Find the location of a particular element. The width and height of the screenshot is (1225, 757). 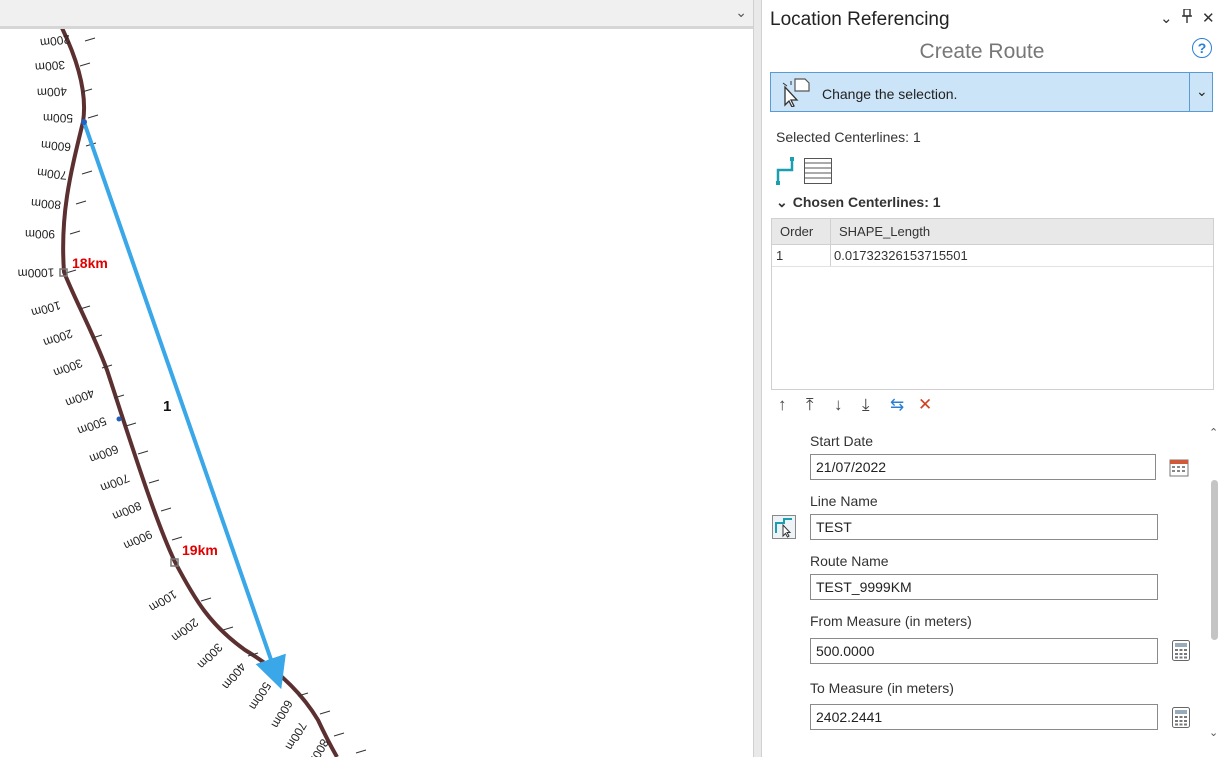

select-centerline-icon is located at coordinates (786, 172).